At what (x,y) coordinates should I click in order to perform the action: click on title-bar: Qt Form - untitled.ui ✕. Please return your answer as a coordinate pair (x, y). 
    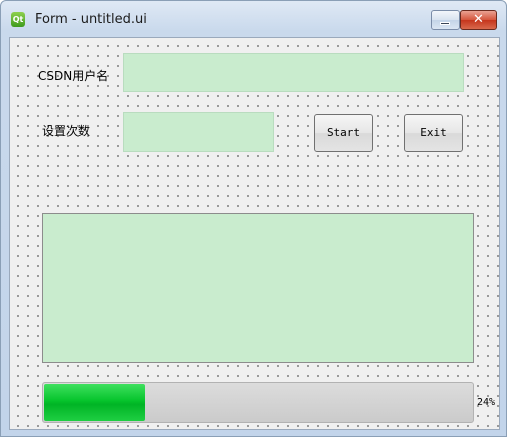
    Looking at the image, I should click on (253, 19).